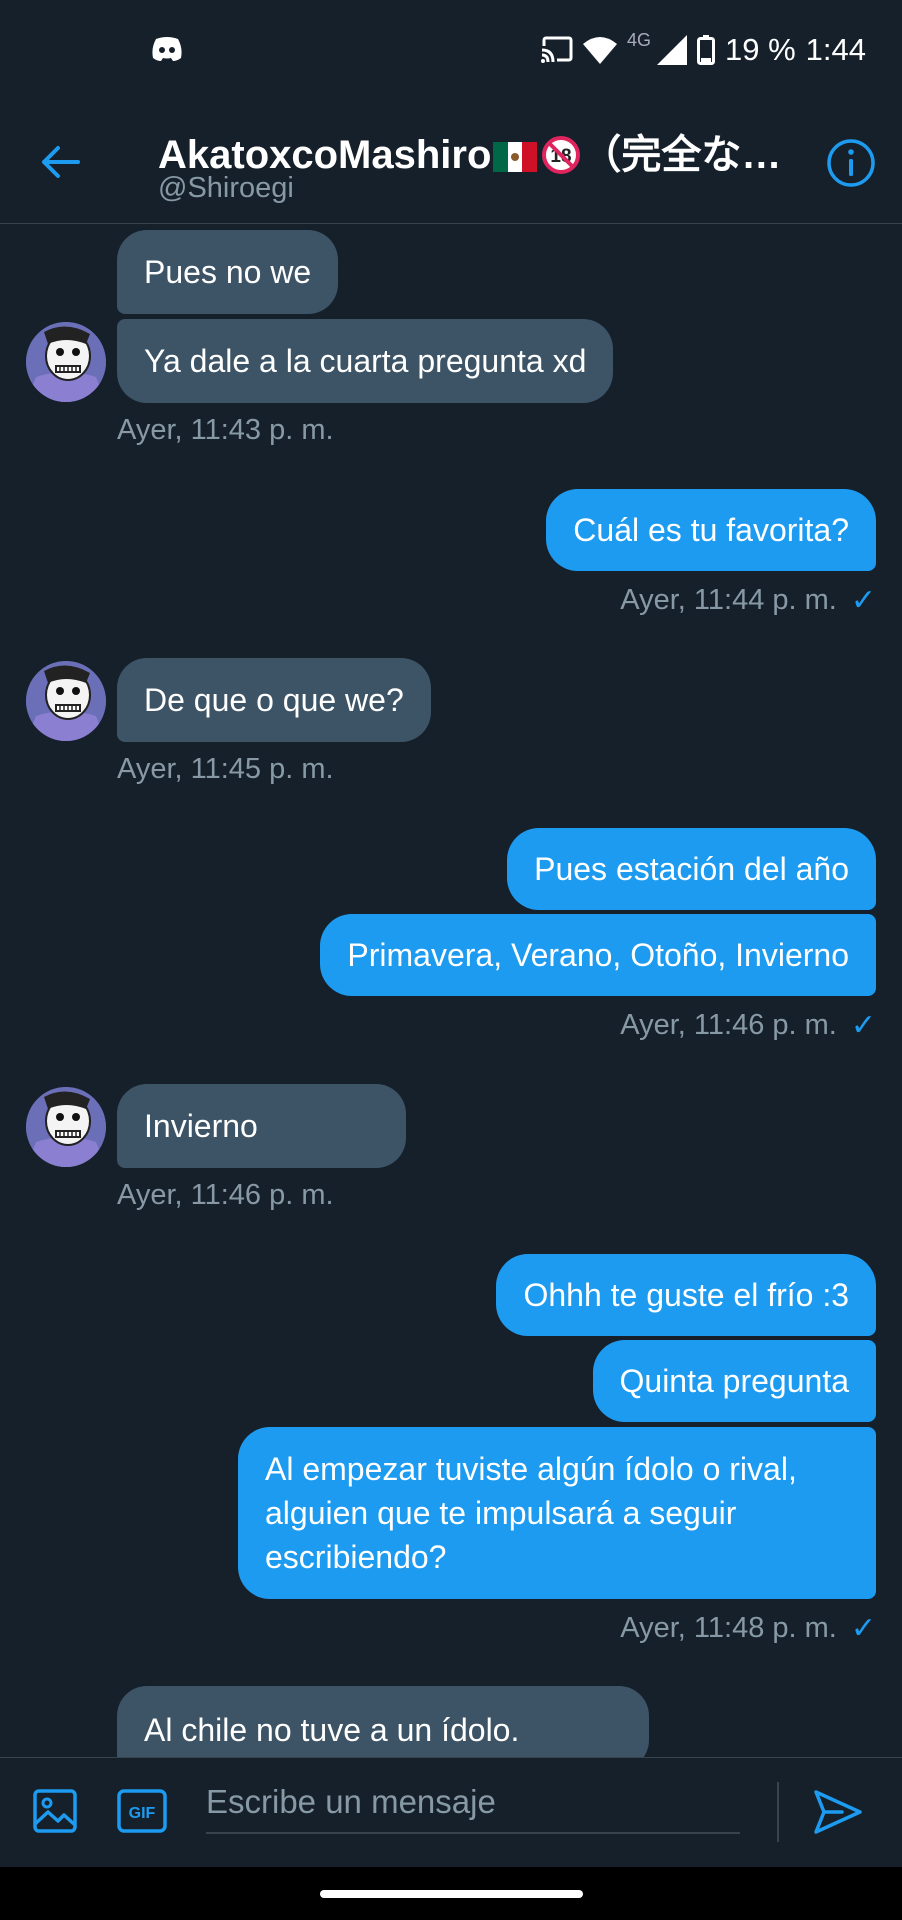 The height and width of the screenshot is (1920, 902). Describe the element at coordinates (556, 50) in the screenshot. I see `cast-icon` at that location.